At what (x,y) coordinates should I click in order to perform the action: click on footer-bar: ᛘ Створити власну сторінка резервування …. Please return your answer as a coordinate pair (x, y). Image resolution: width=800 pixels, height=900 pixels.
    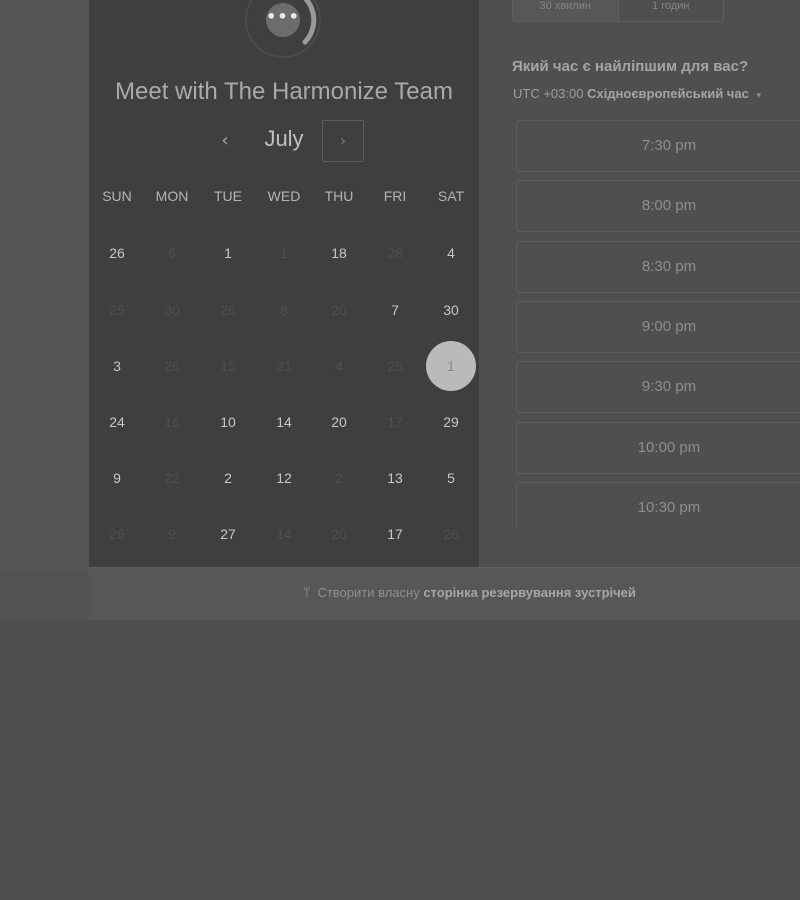
    Looking at the image, I should click on (444, 593).